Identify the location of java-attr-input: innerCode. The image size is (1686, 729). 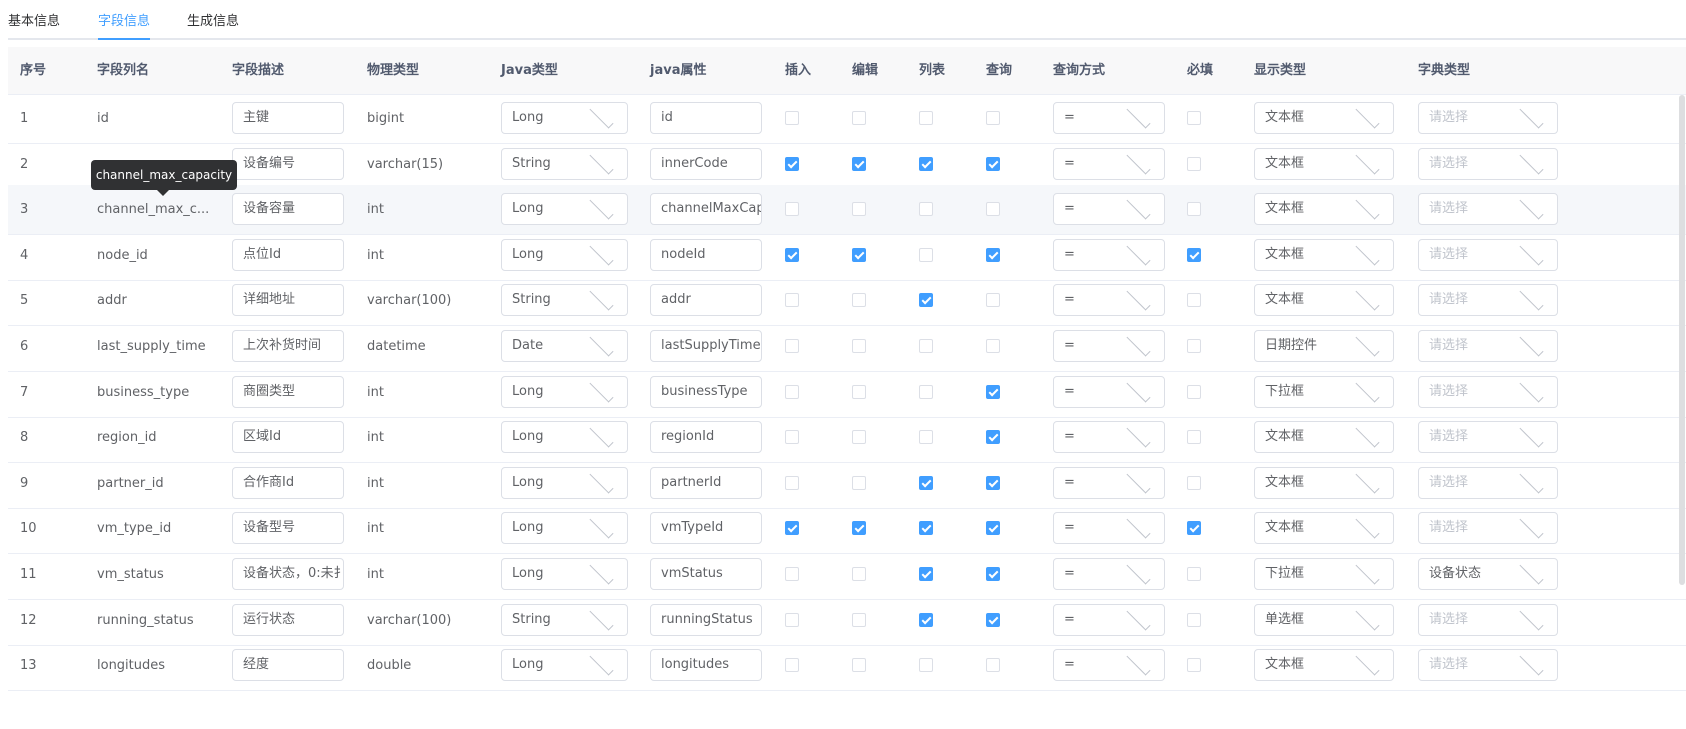
(706, 163).